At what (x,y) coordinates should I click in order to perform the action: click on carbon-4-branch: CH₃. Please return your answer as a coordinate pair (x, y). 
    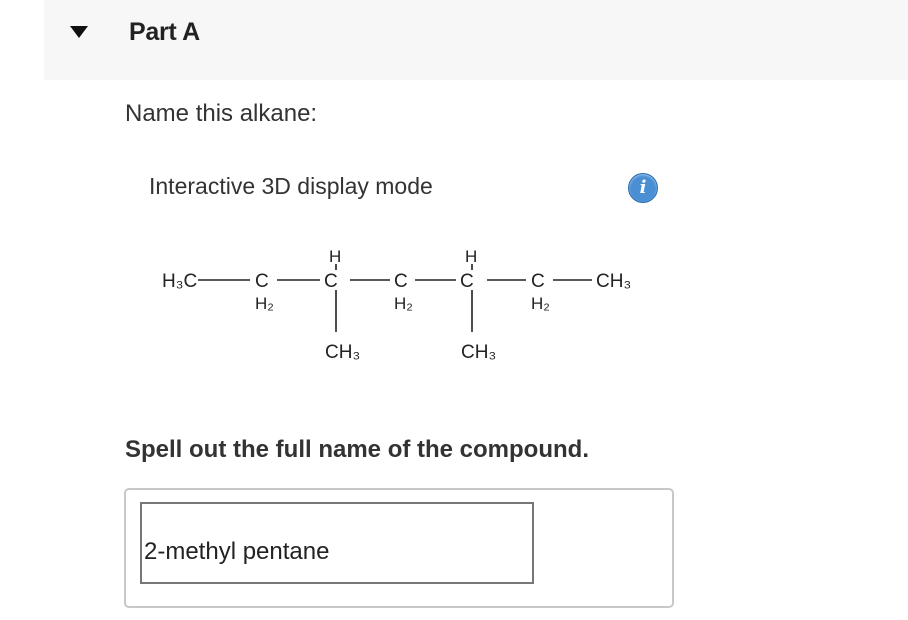
    Looking at the image, I should click on (478, 352).